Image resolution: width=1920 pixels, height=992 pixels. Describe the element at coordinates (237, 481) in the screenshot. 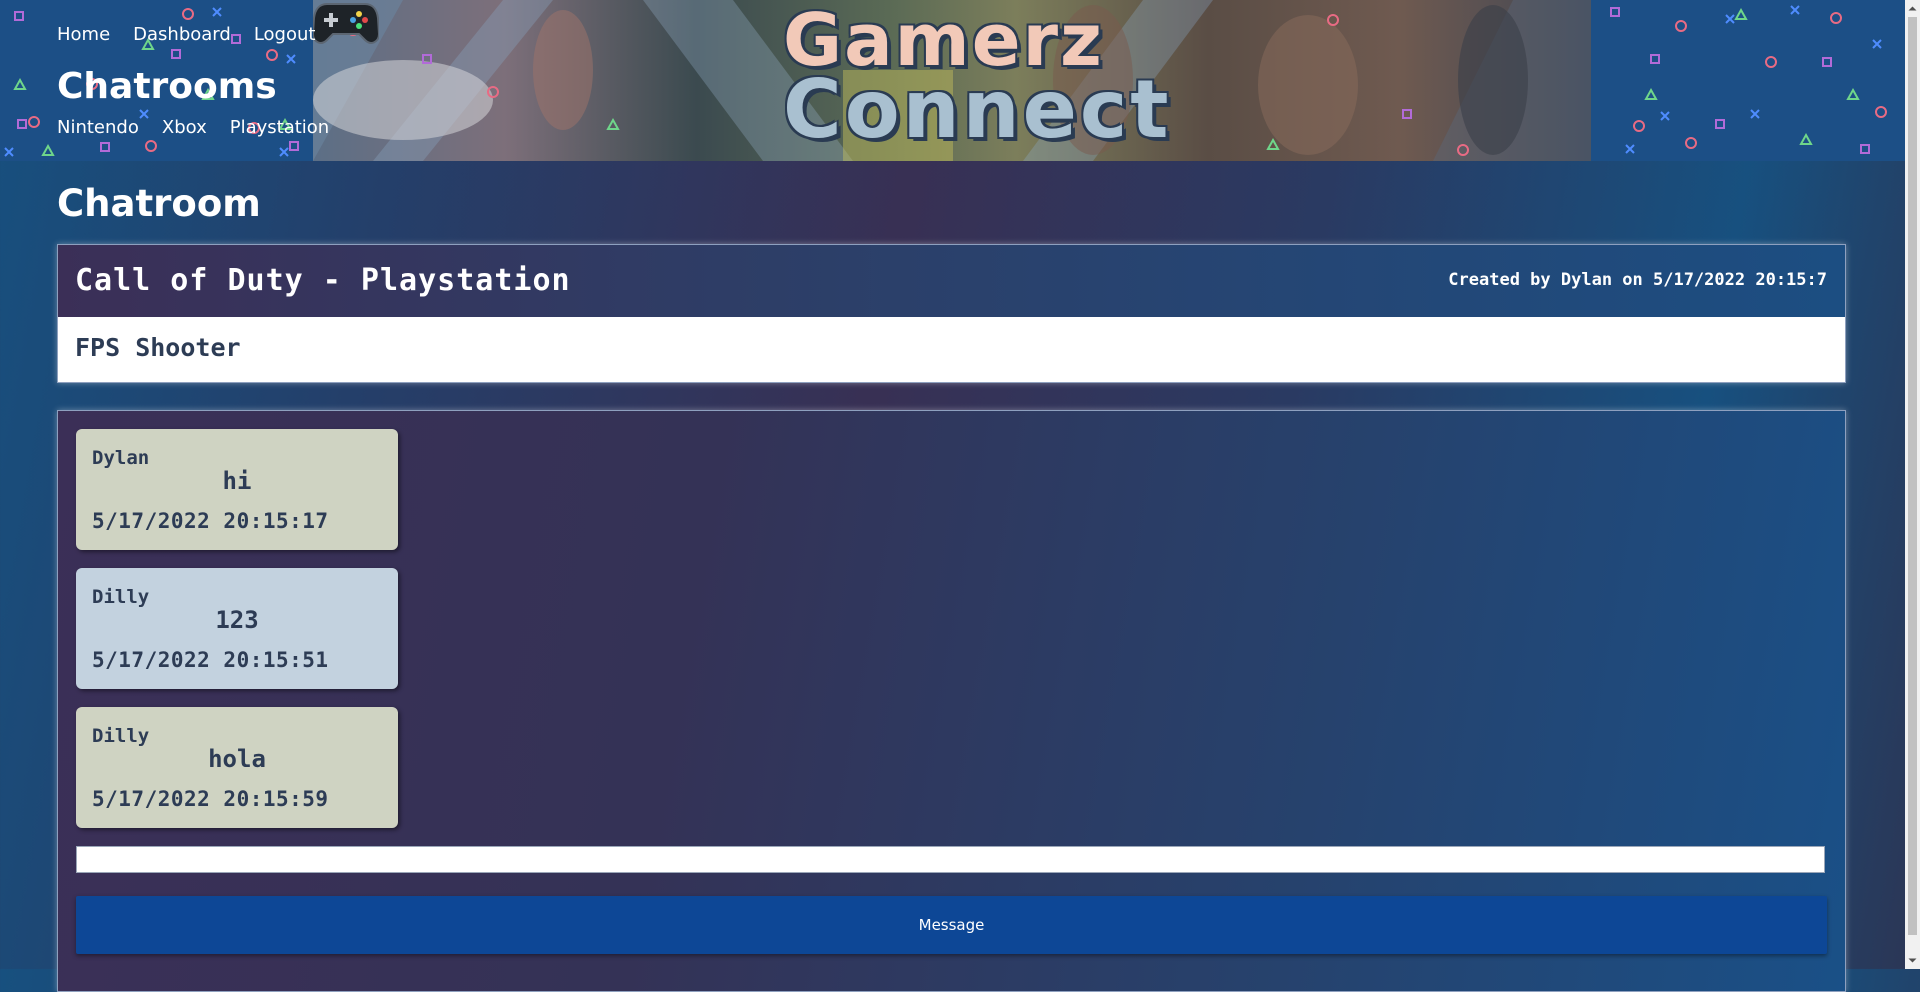

I see `message-text: hi` at that location.